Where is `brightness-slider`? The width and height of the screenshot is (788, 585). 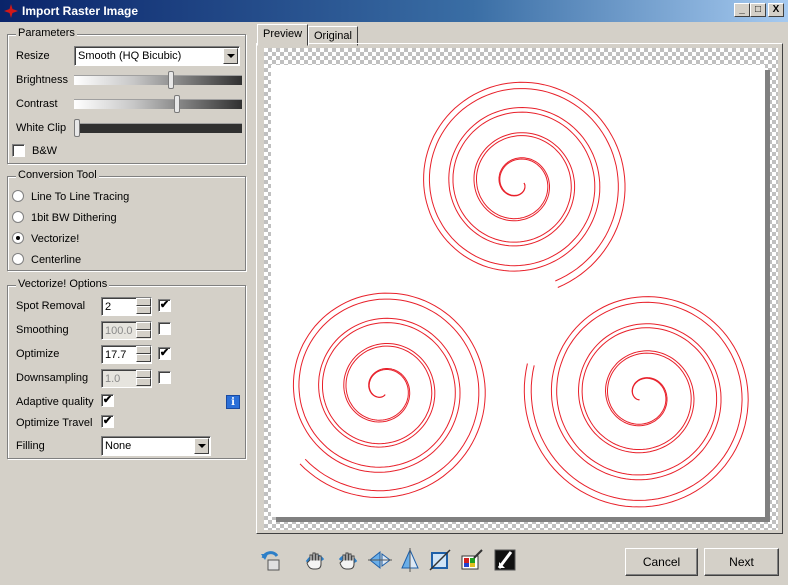 brightness-slider is located at coordinates (158, 80).